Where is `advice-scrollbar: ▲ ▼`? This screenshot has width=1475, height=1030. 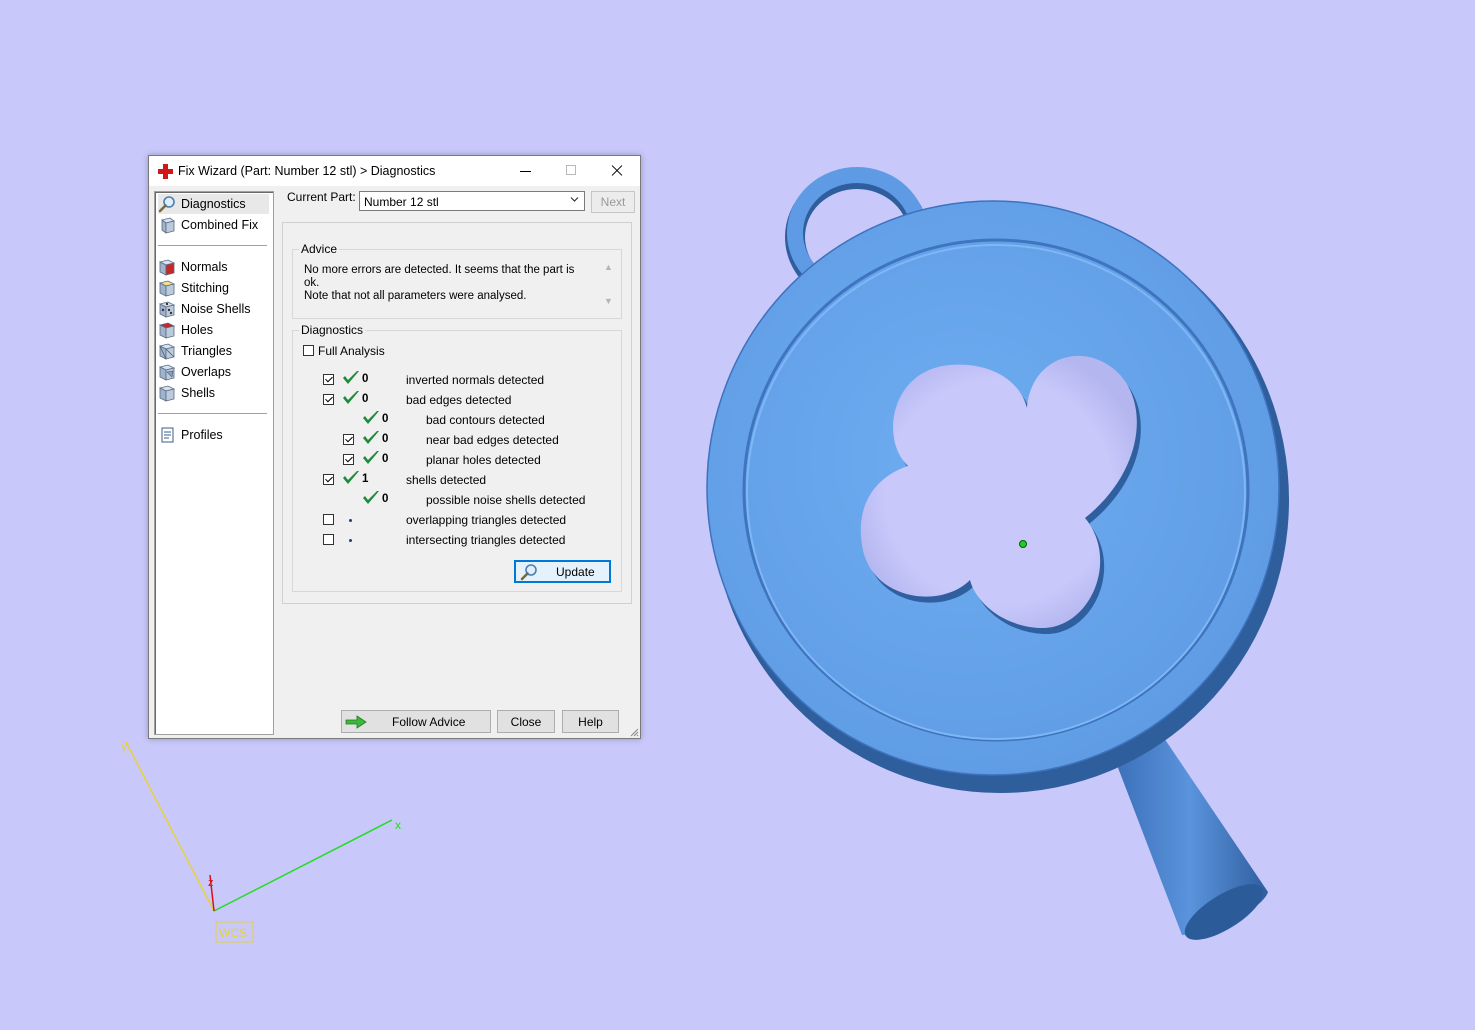 advice-scrollbar: ▲ ▼ is located at coordinates (608, 285).